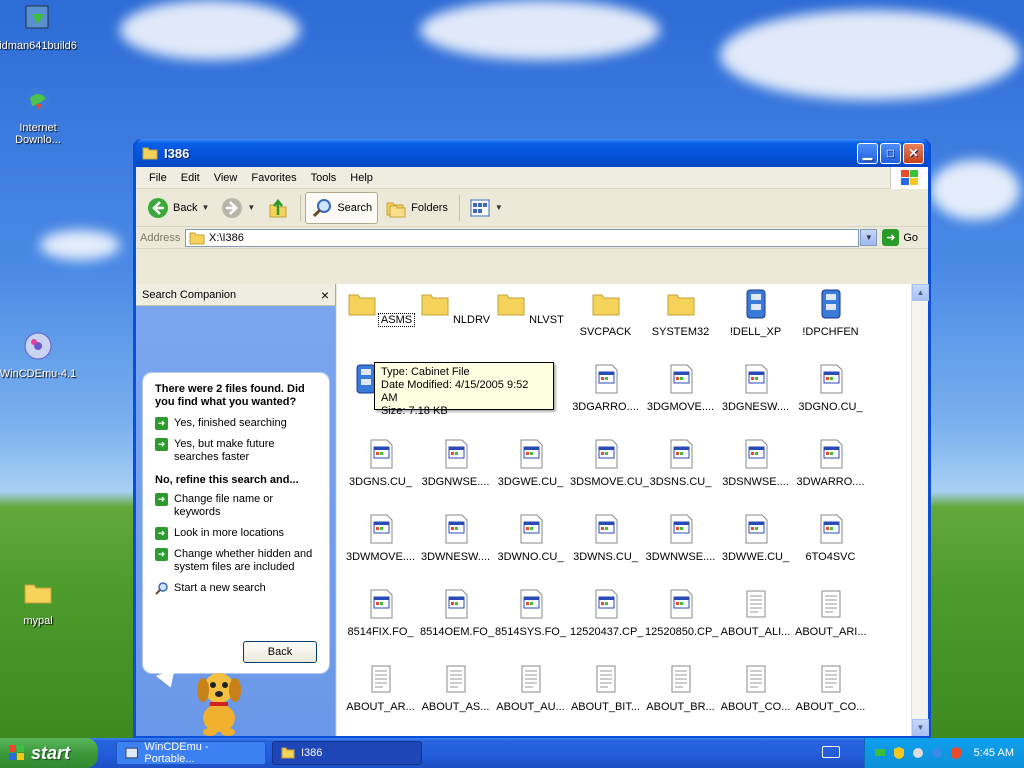 This screenshot has height=768, width=1024. What do you see at coordinates (486, 208) in the screenshot?
I see `views-button: ▼` at bounding box center [486, 208].